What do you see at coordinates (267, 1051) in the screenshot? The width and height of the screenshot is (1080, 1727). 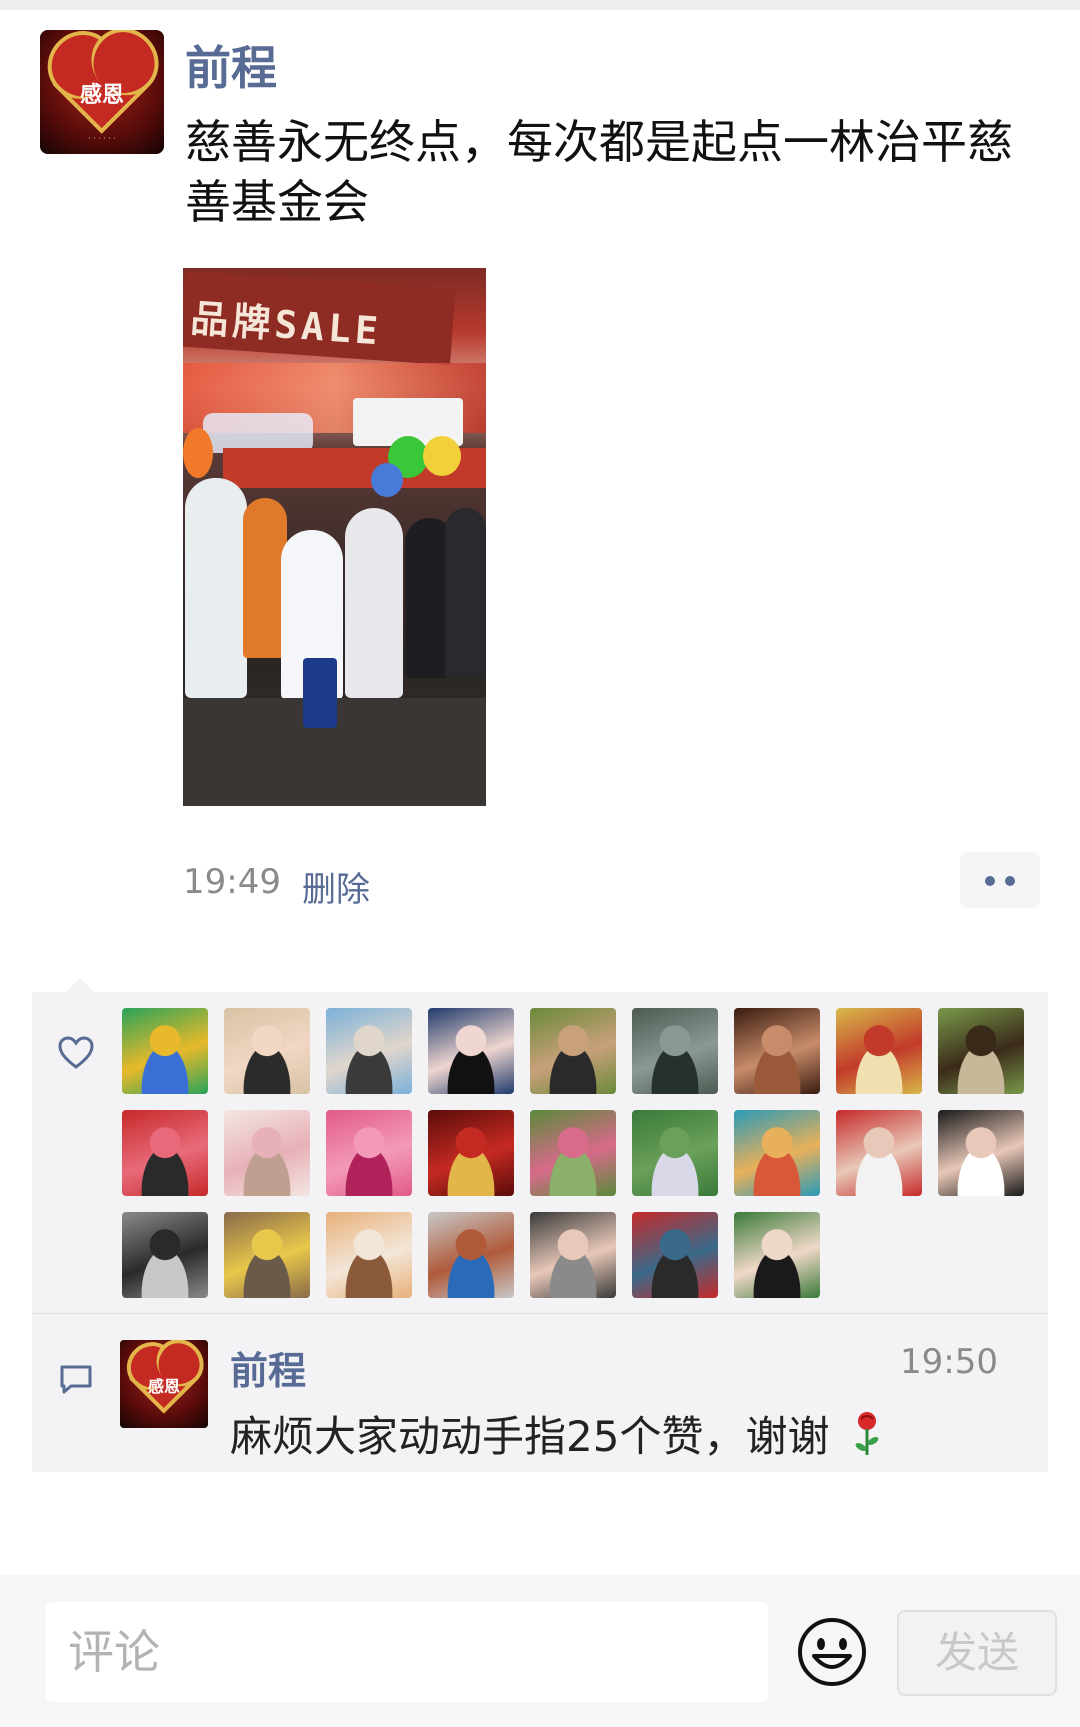 I see `liker-avatar-woman-hat` at bounding box center [267, 1051].